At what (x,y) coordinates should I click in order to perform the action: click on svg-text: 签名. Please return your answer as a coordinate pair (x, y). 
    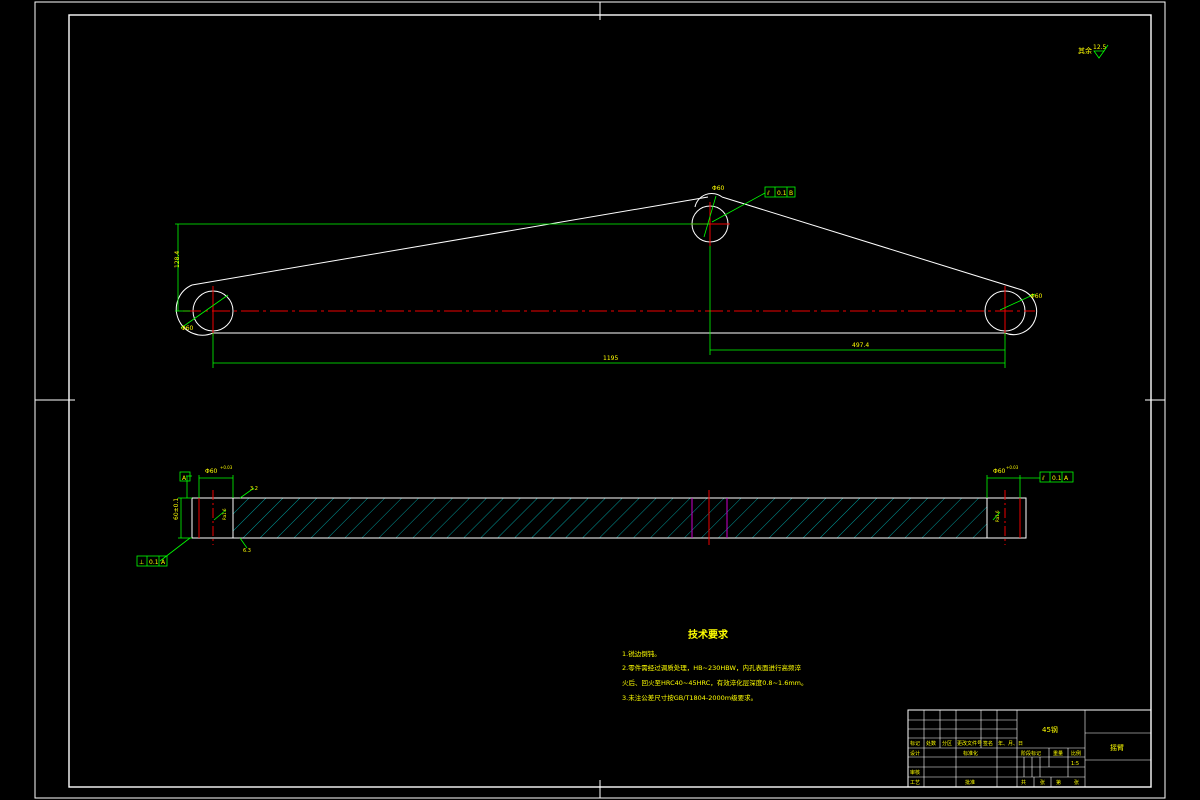
    Looking at the image, I should click on (988, 743).